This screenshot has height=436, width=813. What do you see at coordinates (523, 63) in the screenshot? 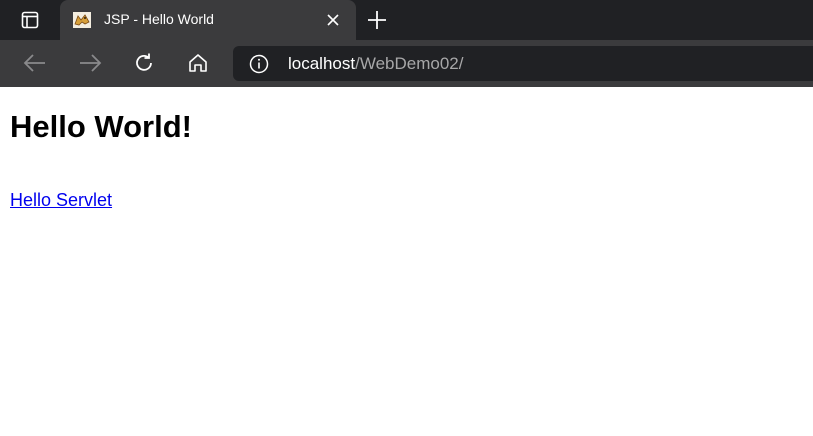
I see `address-bar: localhost/WebDemo02/` at bounding box center [523, 63].